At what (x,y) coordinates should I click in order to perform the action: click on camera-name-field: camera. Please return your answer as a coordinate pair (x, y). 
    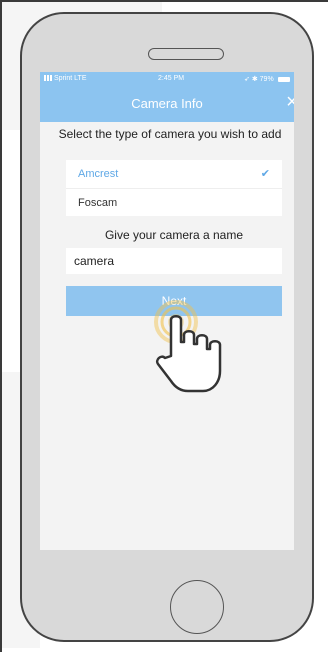
    Looking at the image, I should click on (174, 261).